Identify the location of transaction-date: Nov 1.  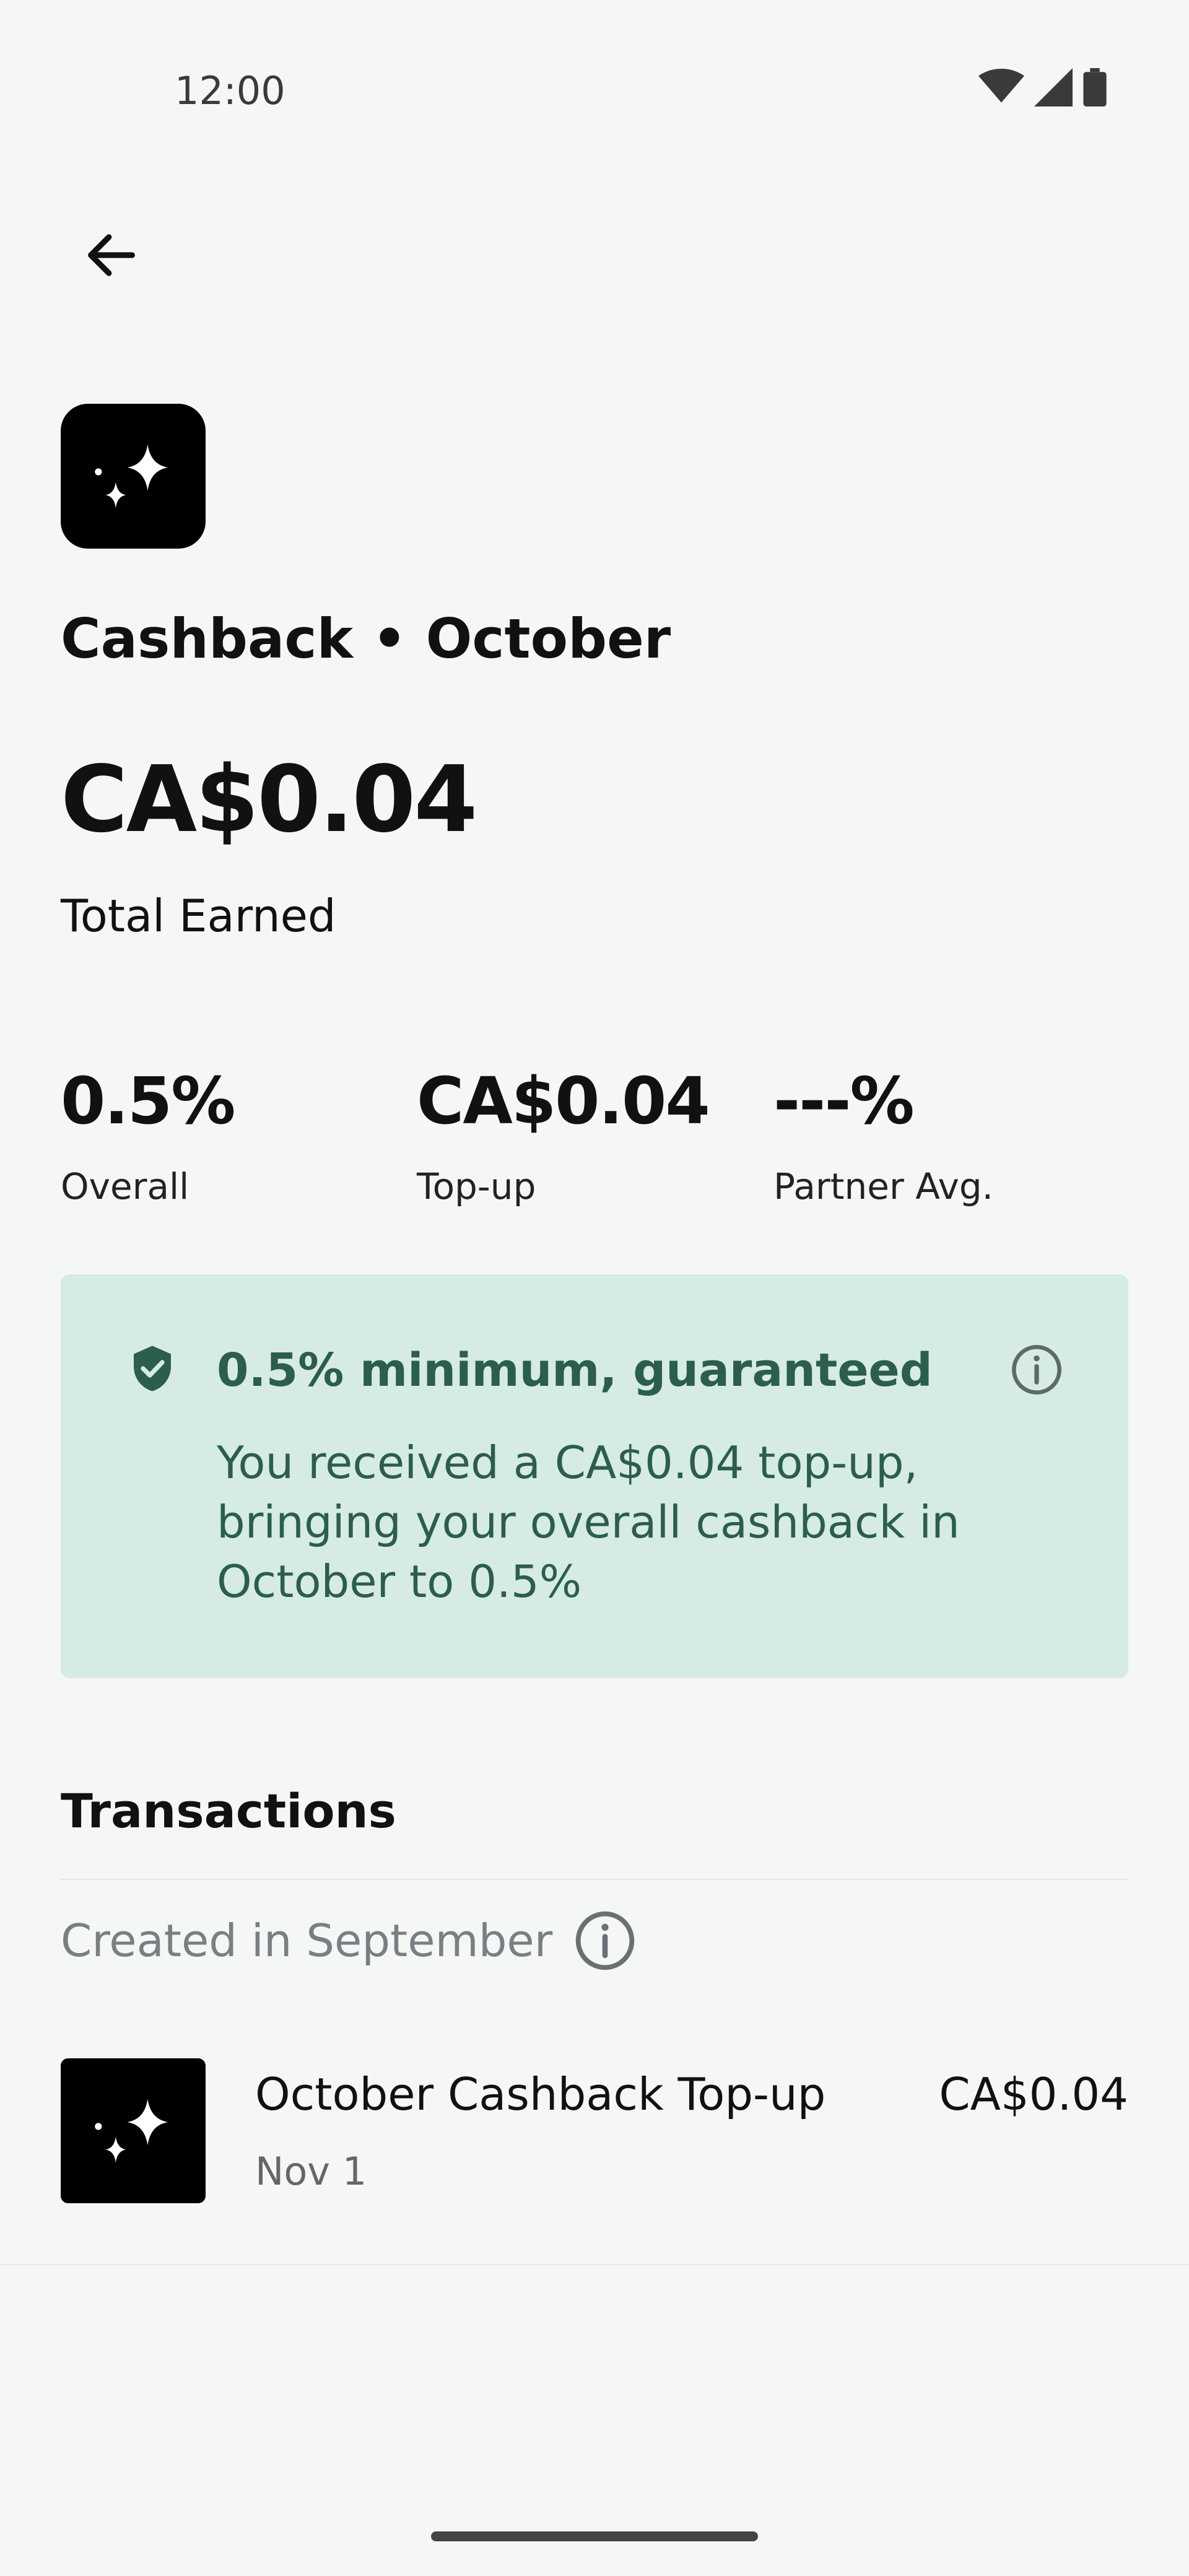
(311, 2171).